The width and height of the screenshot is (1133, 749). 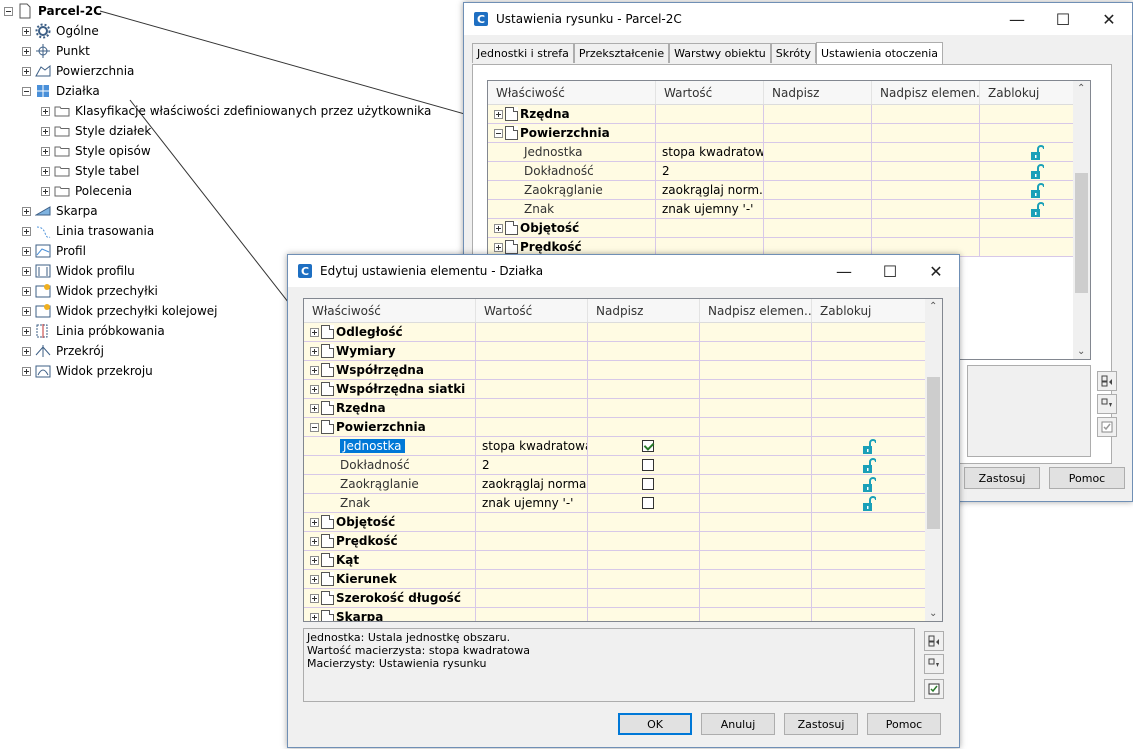 I want to click on value-cell: znak ujemny '-', so click(x=710, y=209).